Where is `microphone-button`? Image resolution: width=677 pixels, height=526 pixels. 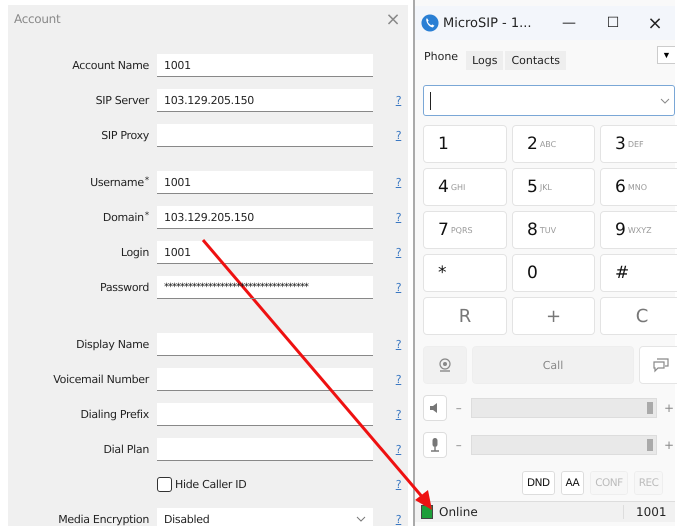 microphone-button is located at coordinates (435, 445).